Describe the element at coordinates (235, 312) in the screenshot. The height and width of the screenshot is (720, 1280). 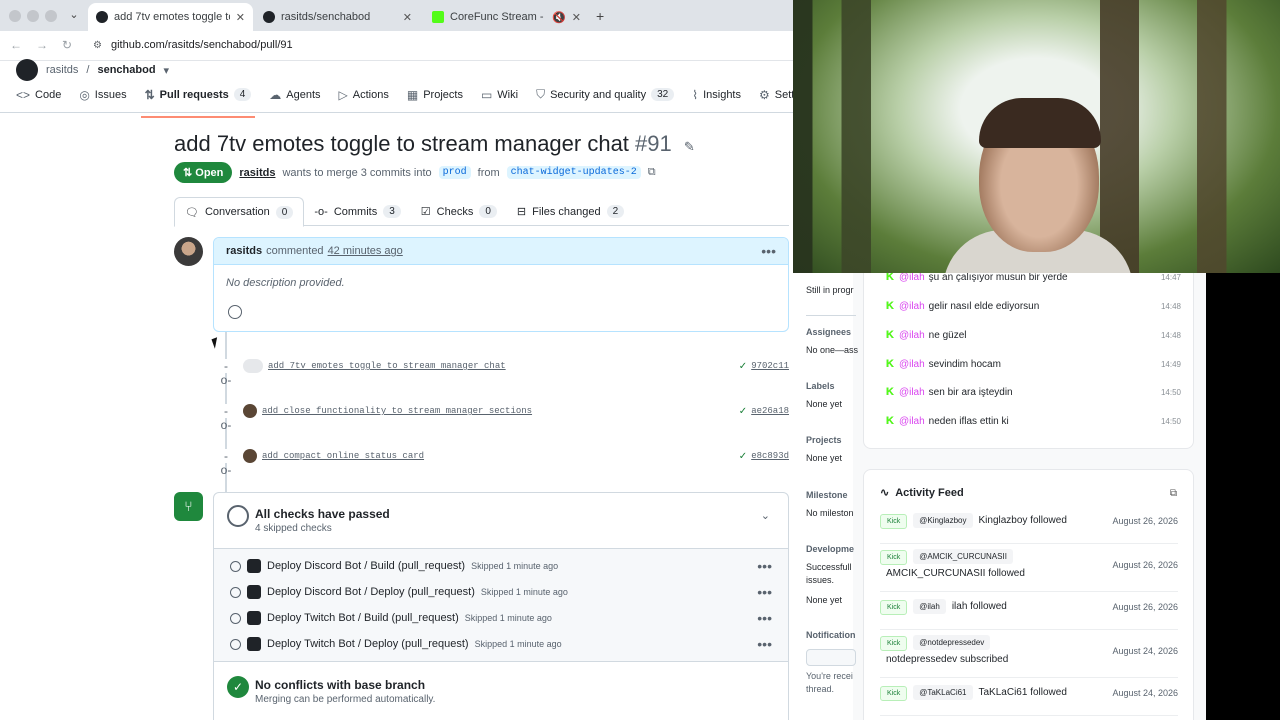
I see `smiley-icon` at that location.